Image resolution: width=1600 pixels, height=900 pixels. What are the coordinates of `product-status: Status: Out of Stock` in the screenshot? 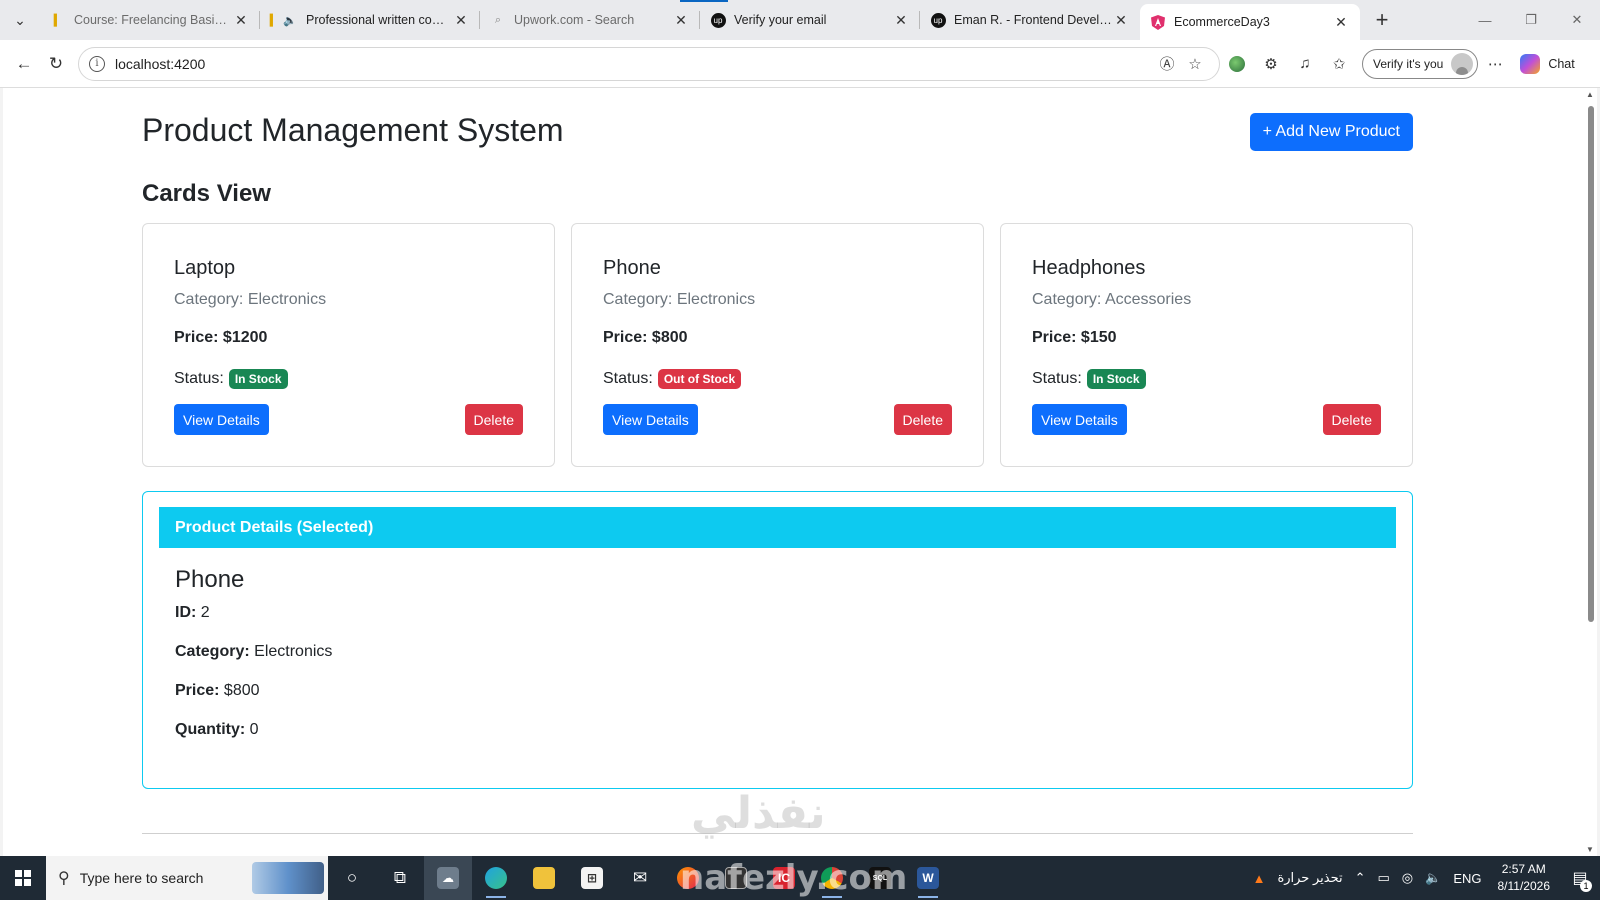 It's located at (672, 379).